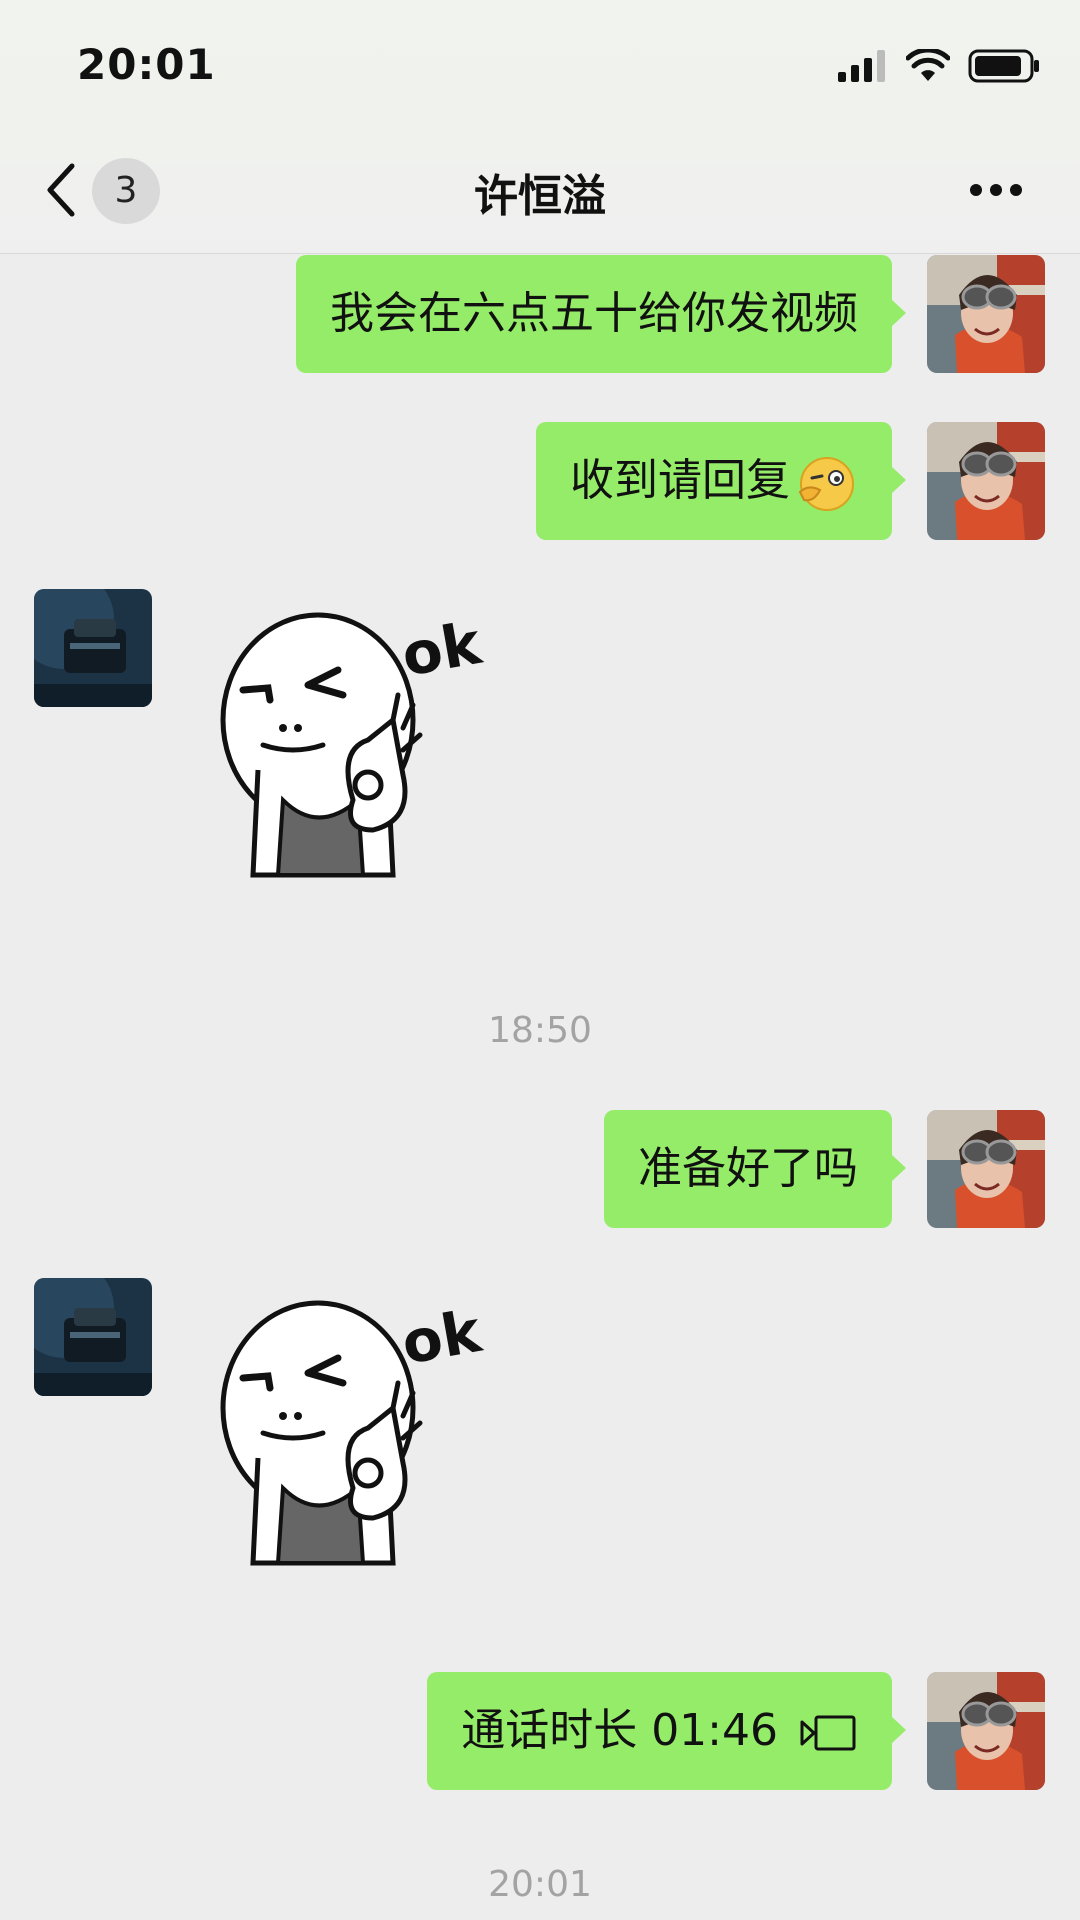  What do you see at coordinates (680, 480) in the screenshot?
I see `message-text: 收到请回复` at bounding box center [680, 480].